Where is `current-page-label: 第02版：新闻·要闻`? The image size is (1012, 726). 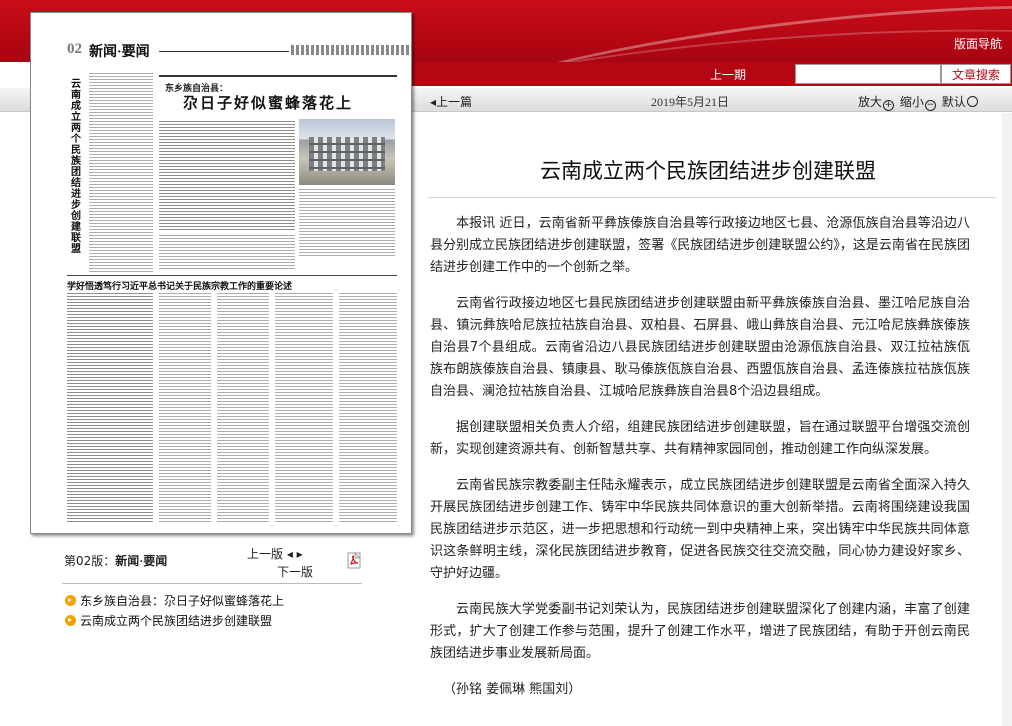
current-page-label: 第02版：新闻·要闻 is located at coordinates (115, 560).